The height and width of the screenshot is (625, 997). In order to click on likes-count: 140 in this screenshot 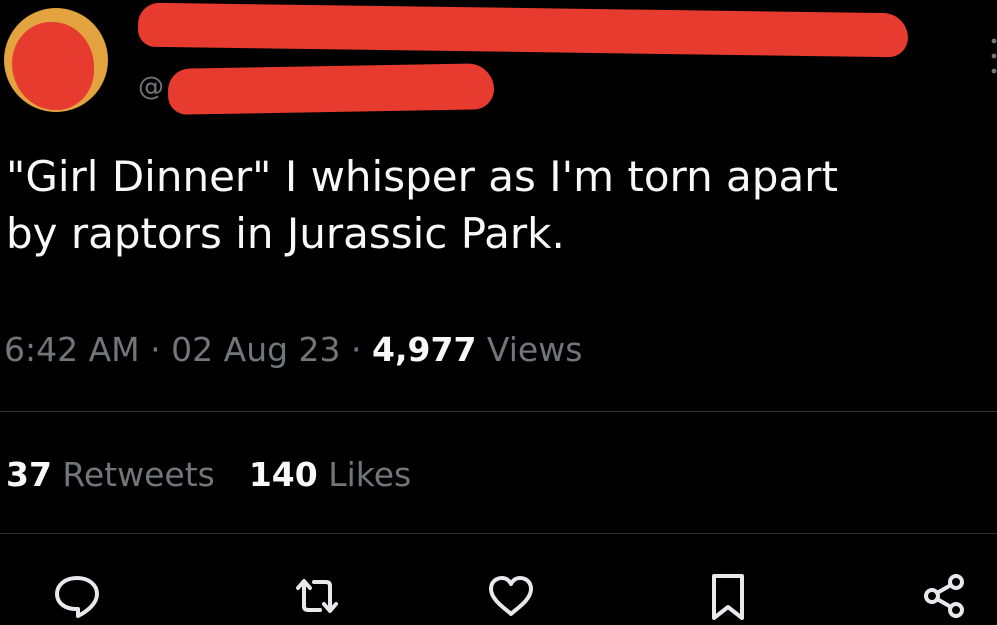, I will do `click(283, 474)`.